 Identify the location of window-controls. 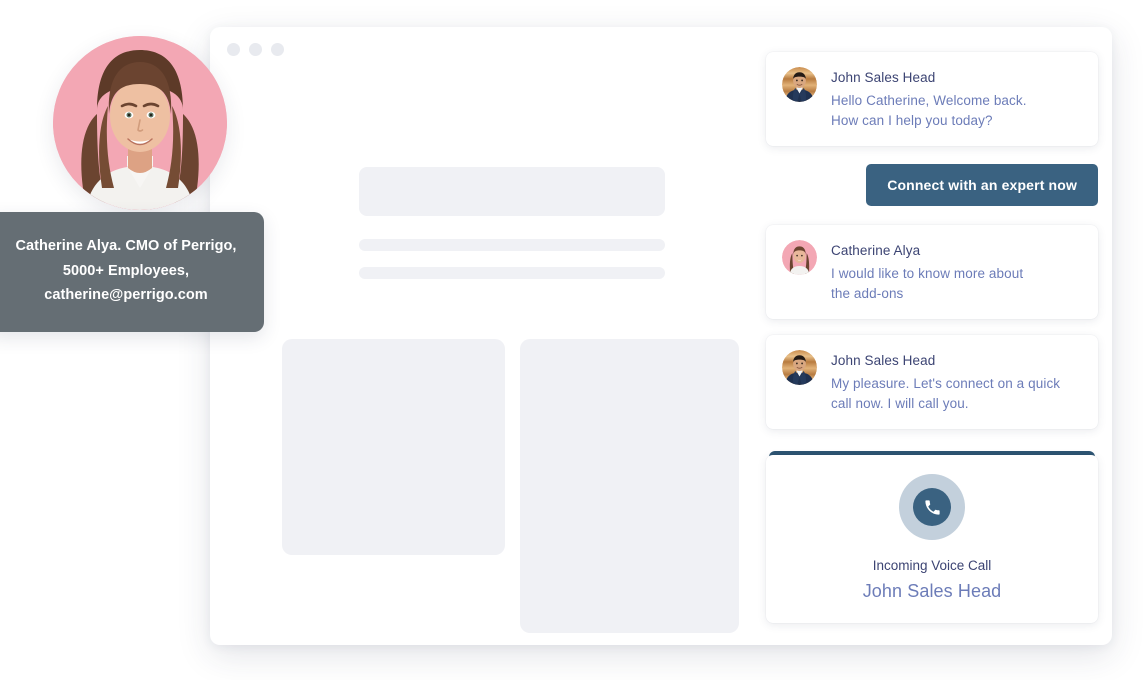
(255, 49).